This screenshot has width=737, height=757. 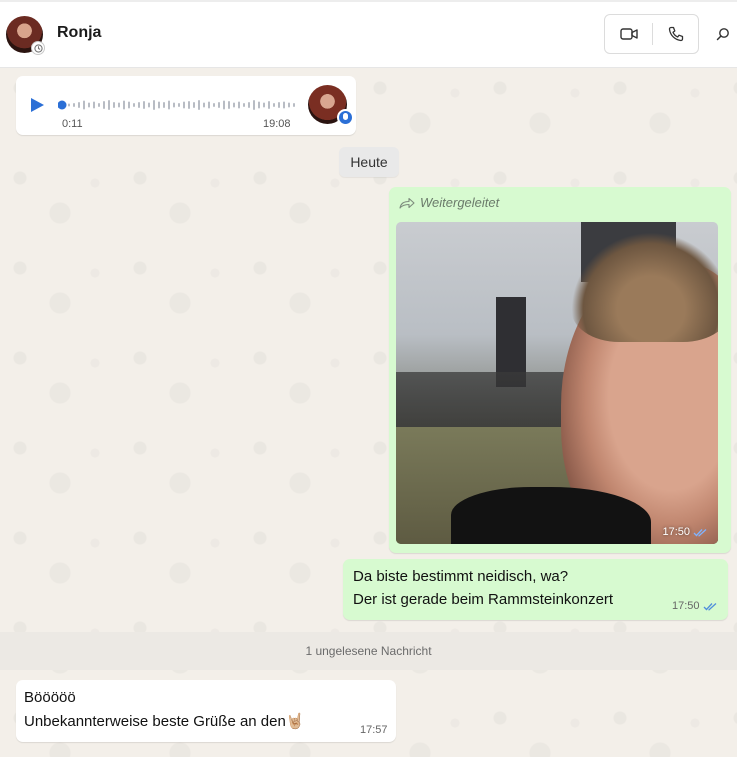 I want to click on forwarded-label: Weitergeleitet, so click(x=449, y=202).